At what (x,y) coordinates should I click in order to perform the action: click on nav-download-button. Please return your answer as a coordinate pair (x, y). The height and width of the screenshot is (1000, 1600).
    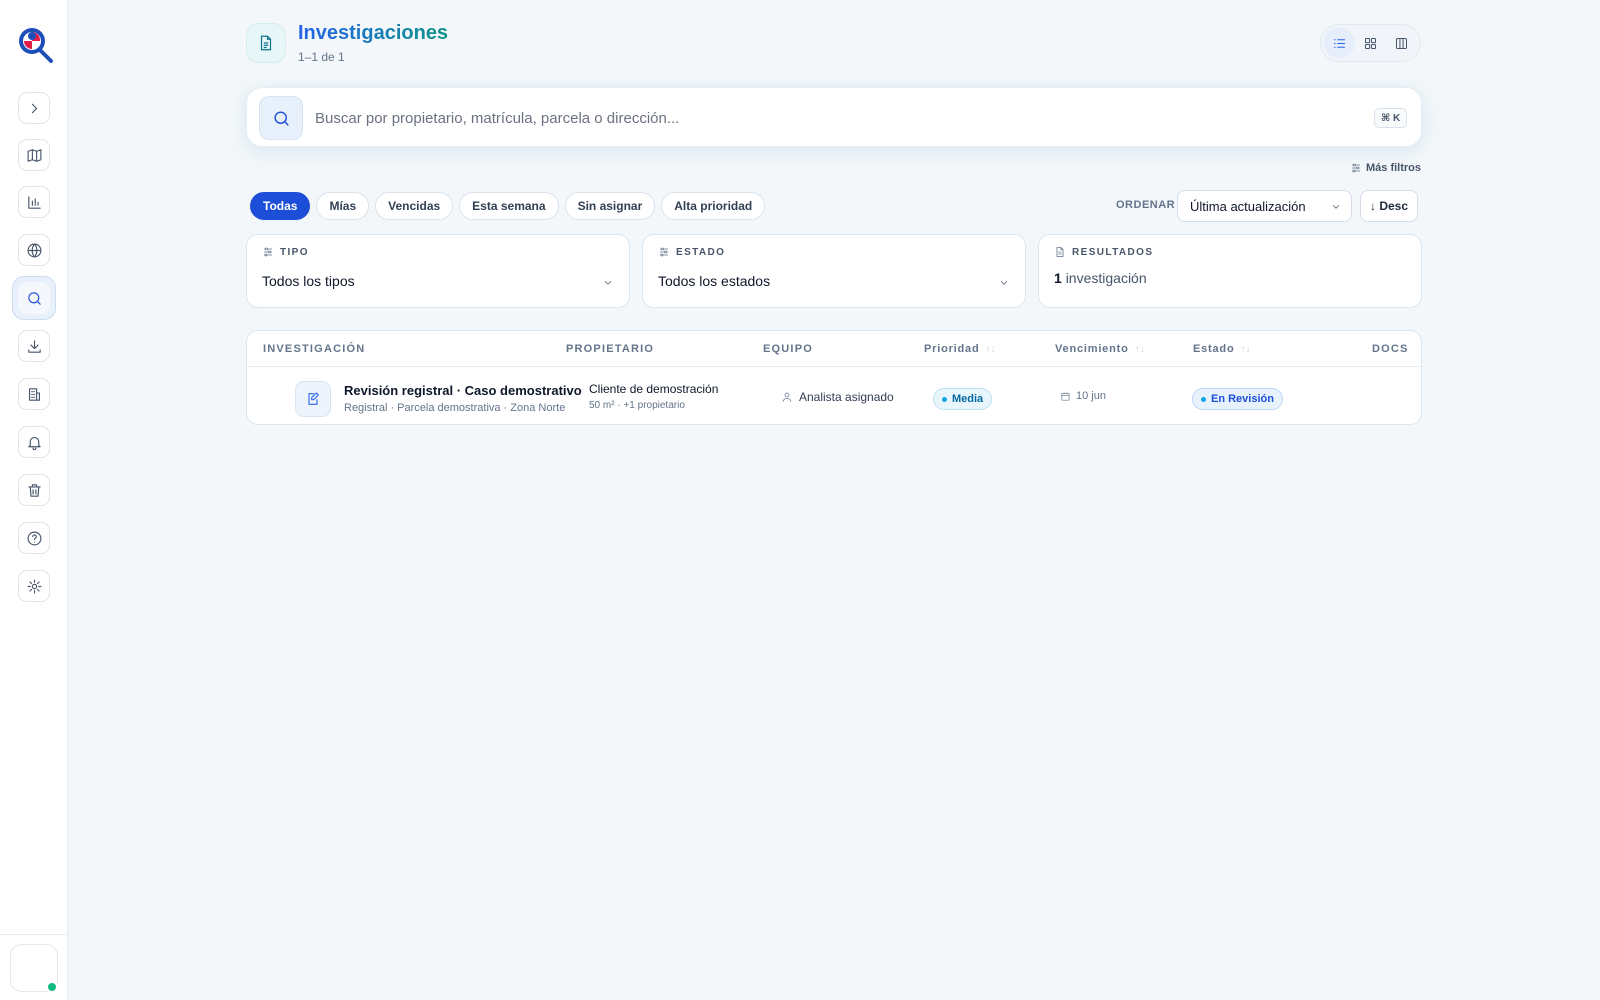
    Looking at the image, I should click on (34, 346).